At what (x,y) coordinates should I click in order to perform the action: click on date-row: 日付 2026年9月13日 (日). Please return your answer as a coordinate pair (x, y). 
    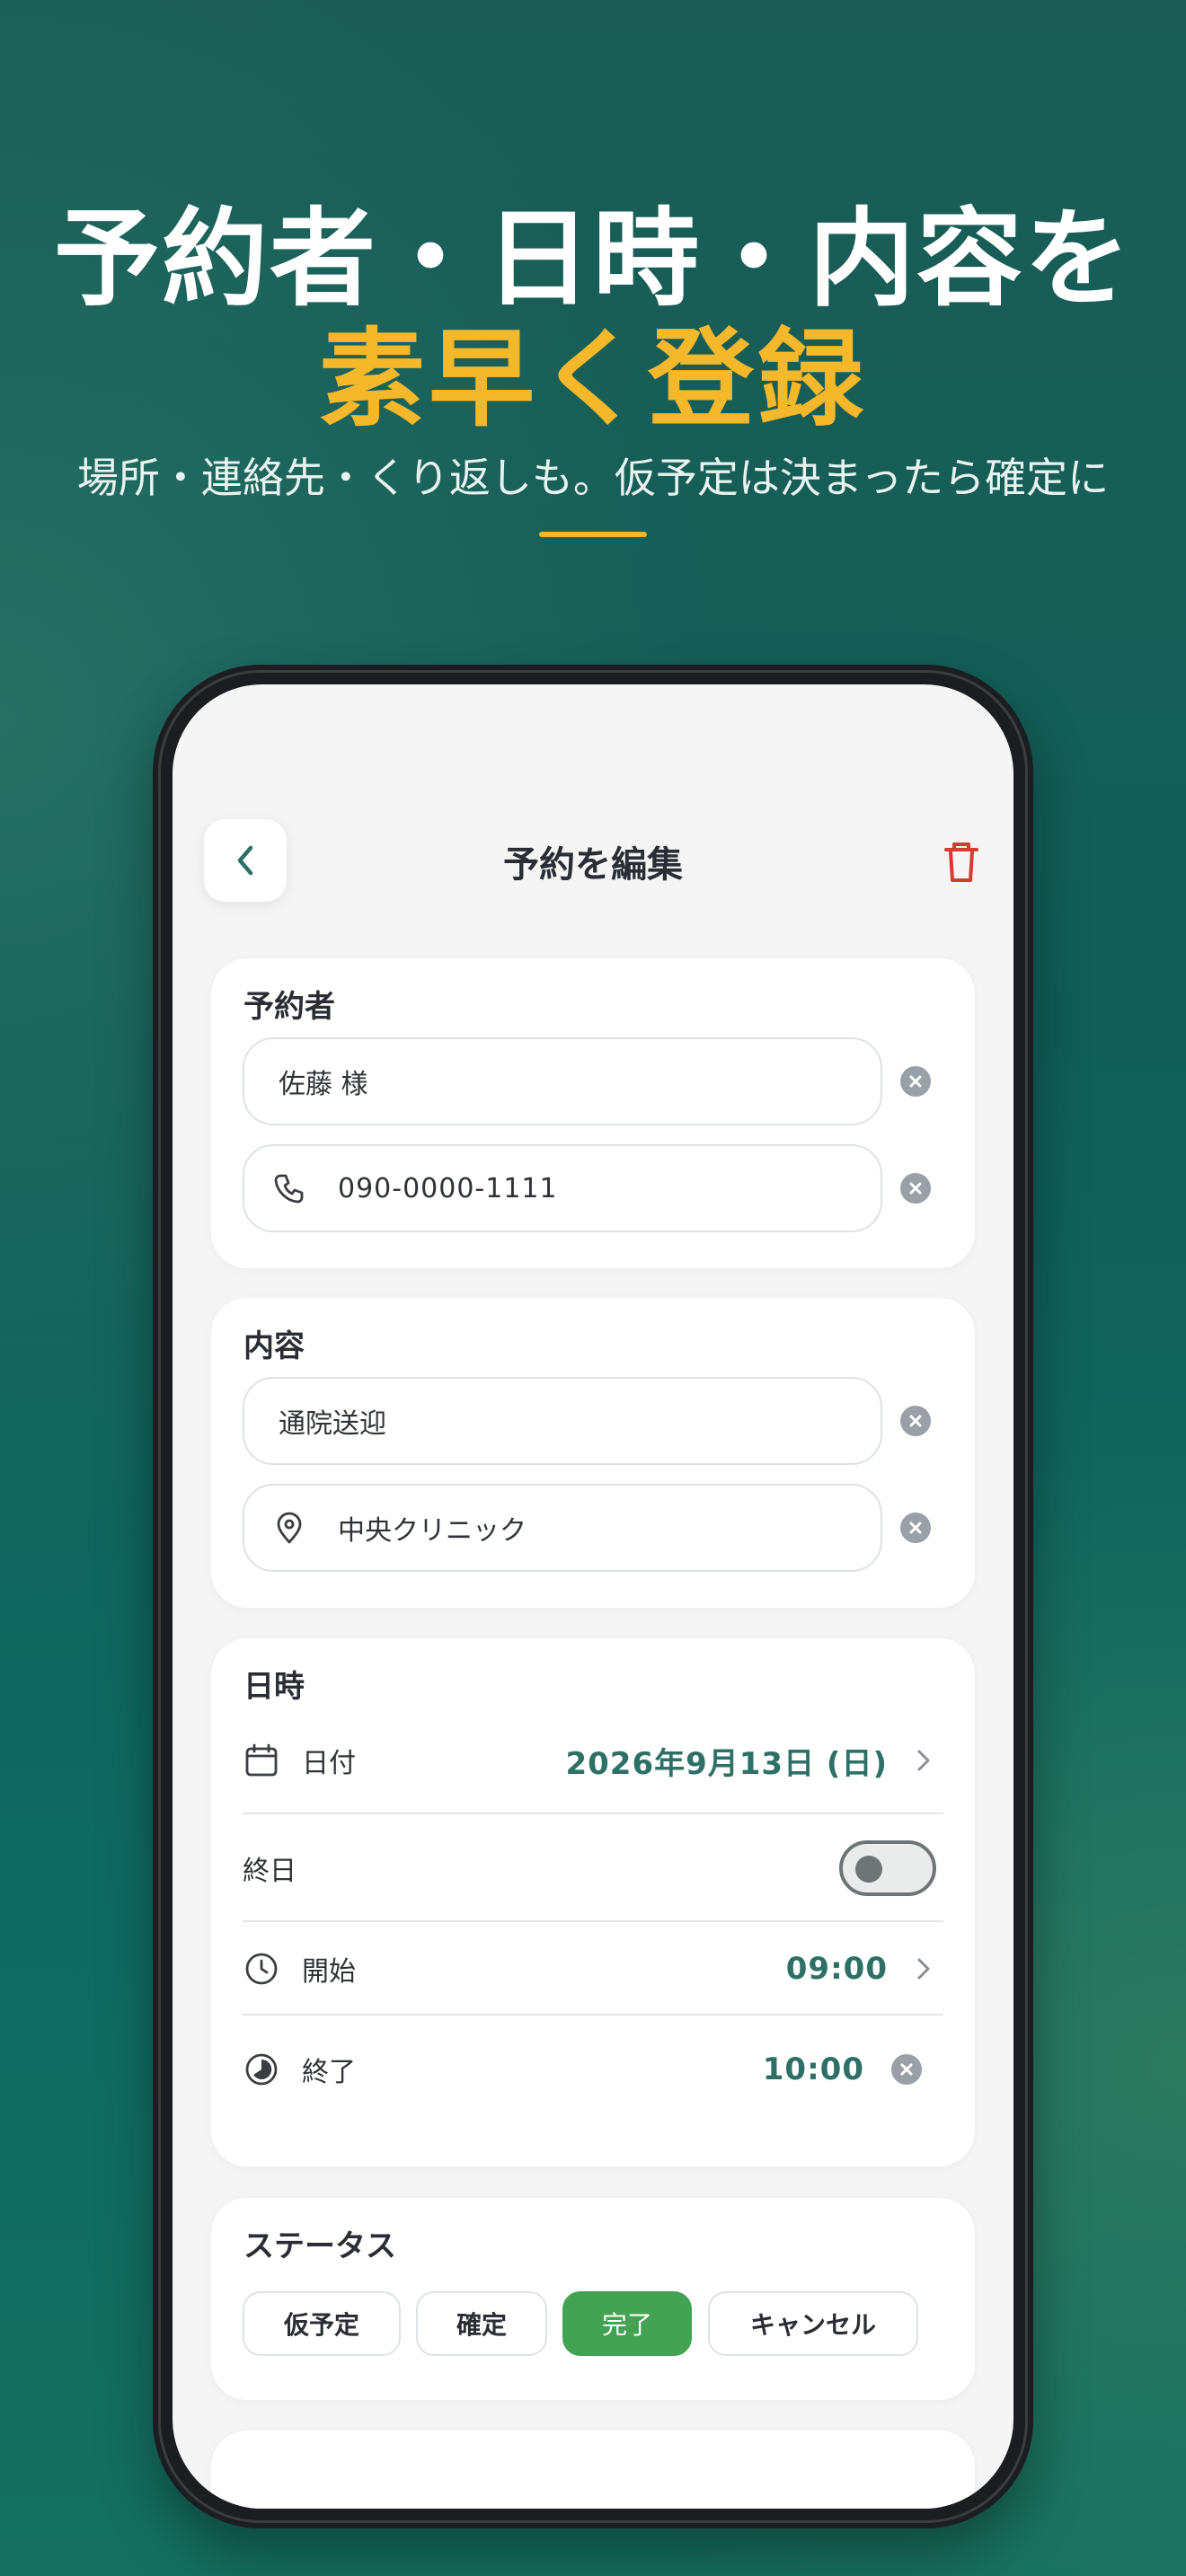
    Looking at the image, I should click on (593, 1760).